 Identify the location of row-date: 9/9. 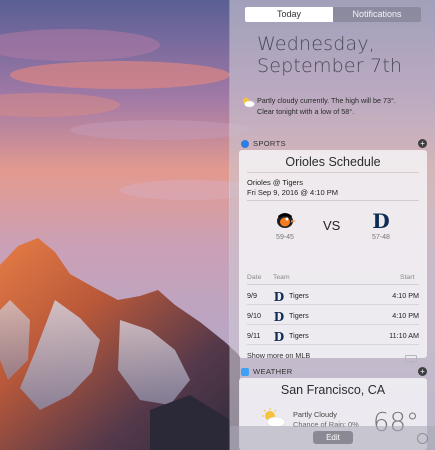
(252, 295).